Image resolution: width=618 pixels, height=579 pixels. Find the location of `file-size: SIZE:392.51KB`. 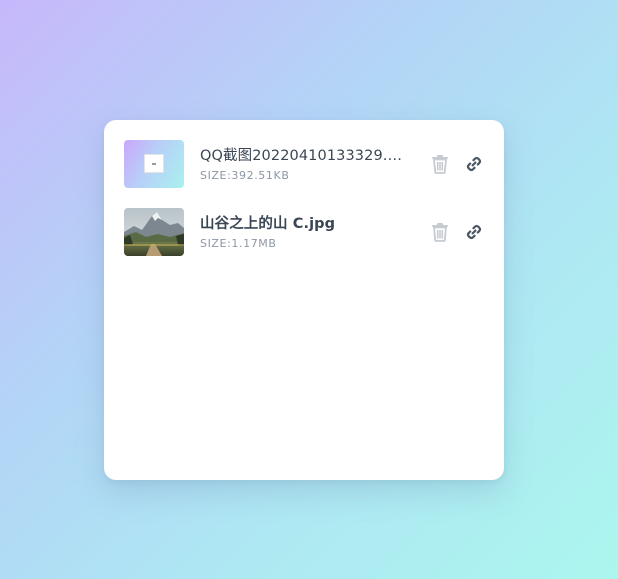

file-size: SIZE:392.51KB is located at coordinates (245, 175).